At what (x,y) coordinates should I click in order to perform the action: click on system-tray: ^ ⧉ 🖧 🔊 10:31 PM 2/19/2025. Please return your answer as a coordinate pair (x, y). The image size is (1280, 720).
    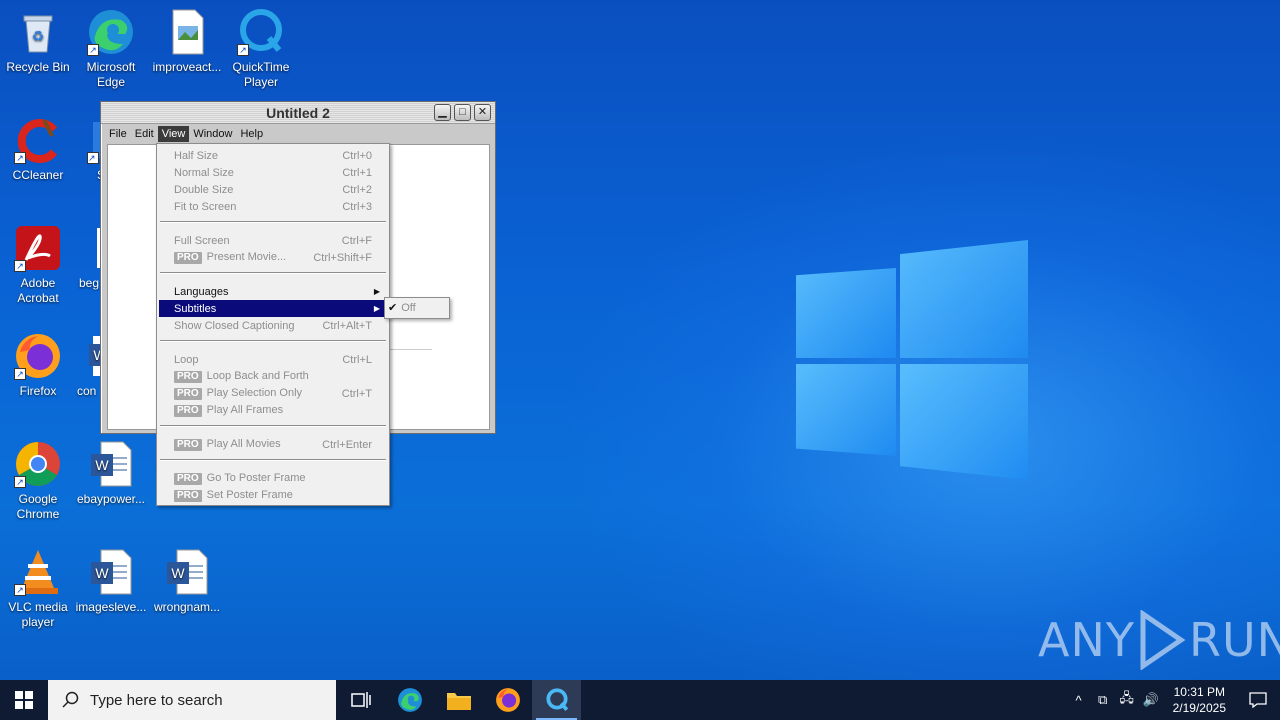
    Looking at the image, I should click on (1173, 700).